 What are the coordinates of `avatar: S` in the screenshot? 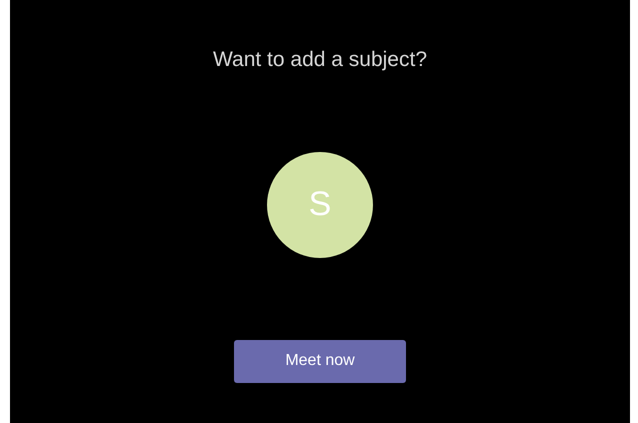 It's located at (320, 205).